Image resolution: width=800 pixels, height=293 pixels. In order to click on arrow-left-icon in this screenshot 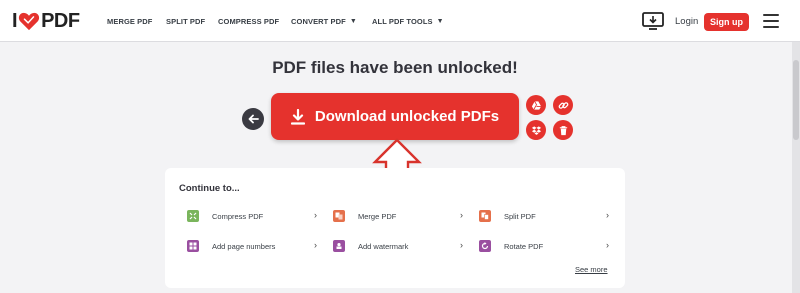, I will do `click(253, 119)`.